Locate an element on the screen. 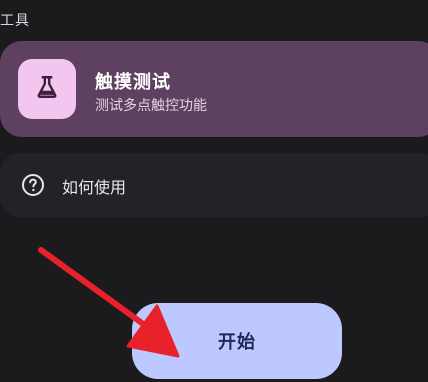 The image size is (428, 382). how-to-use-label: 如何使用 is located at coordinates (94, 187).